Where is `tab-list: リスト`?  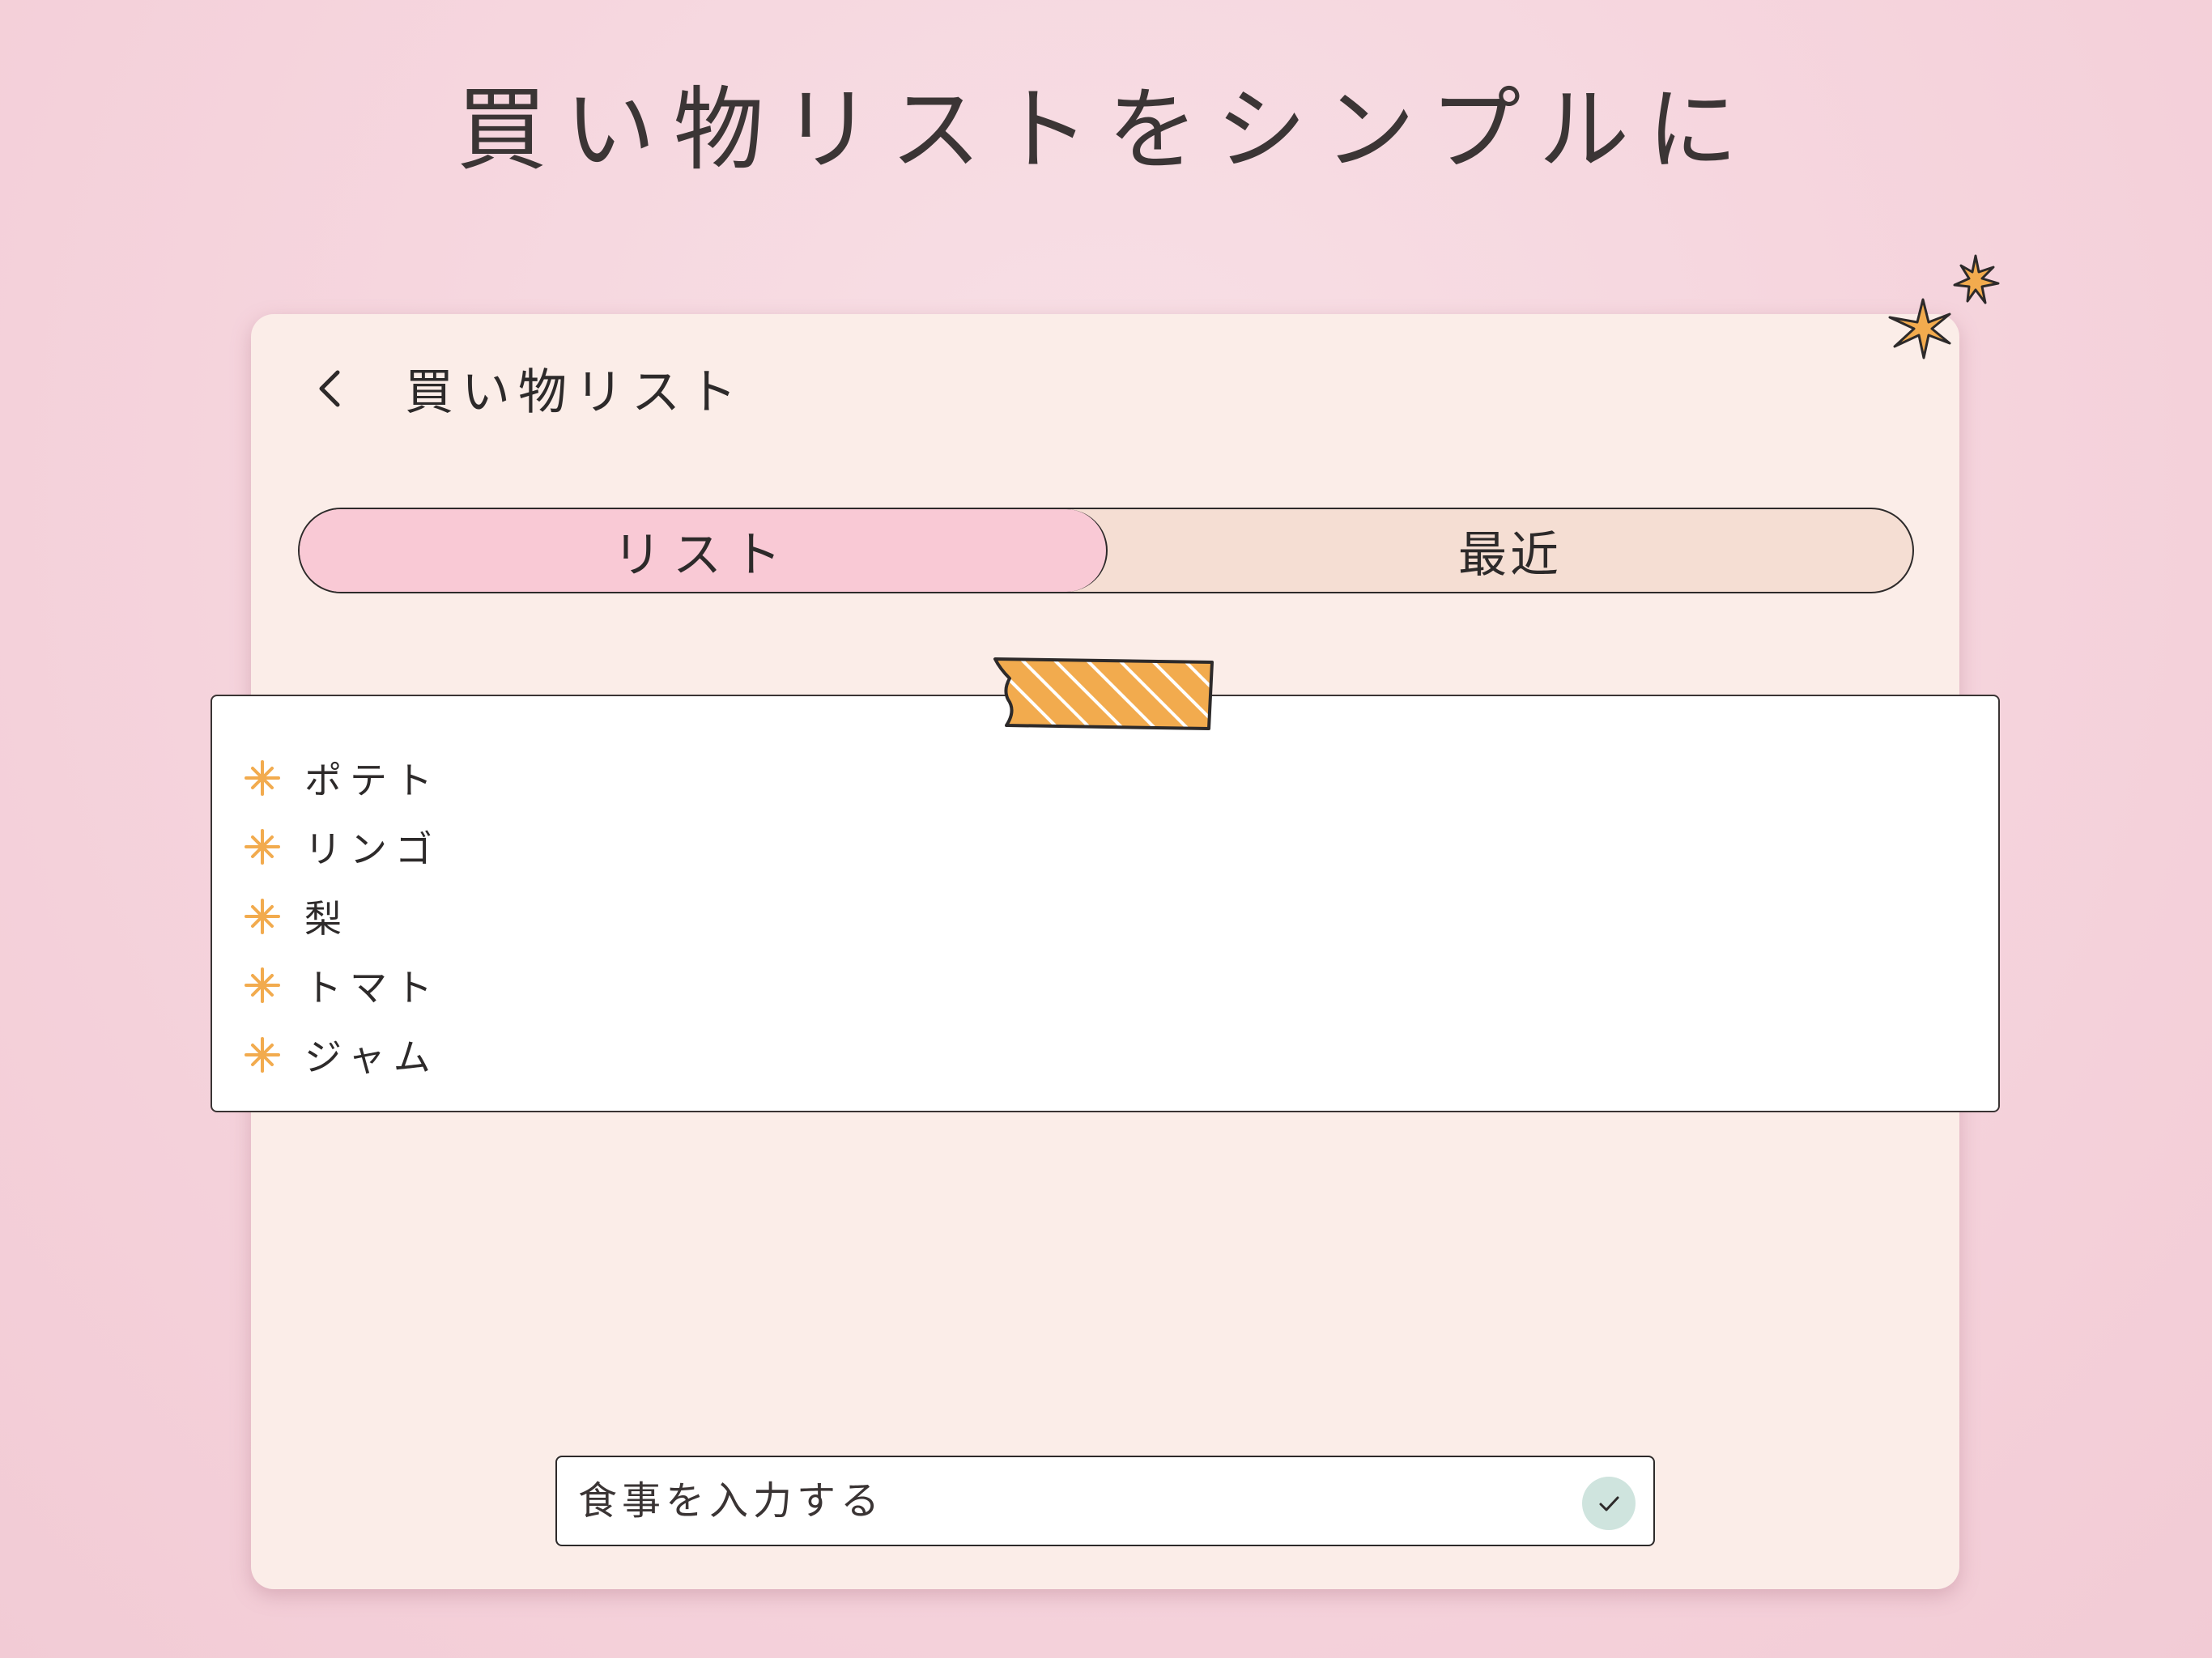
tab-list: リスト is located at coordinates (704, 550).